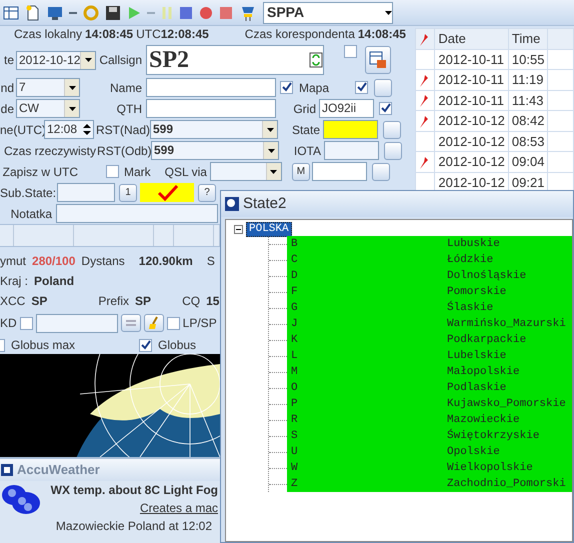  Describe the element at coordinates (13, 301) in the screenshot. I see `field-label: XCC` at that location.